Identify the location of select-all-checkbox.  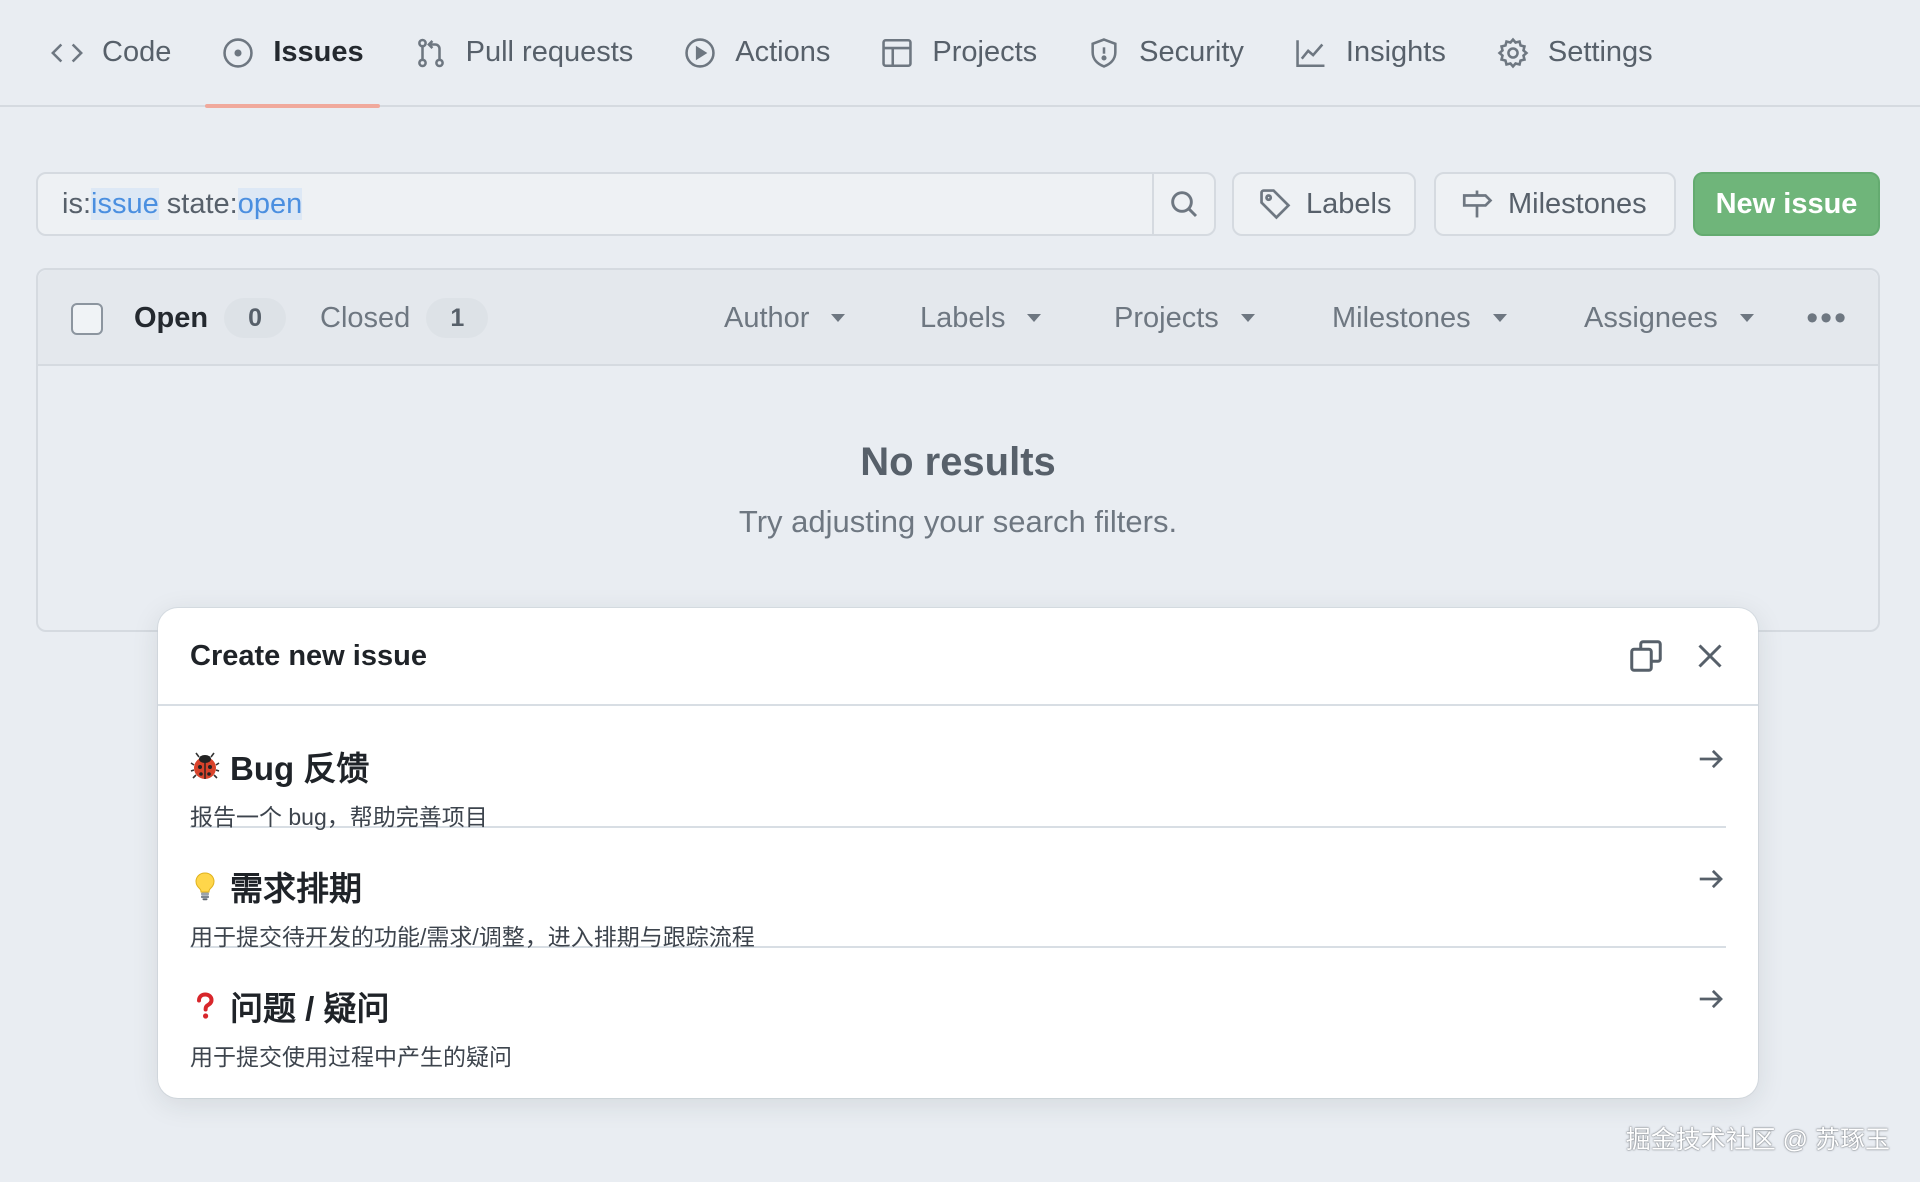
(87, 319).